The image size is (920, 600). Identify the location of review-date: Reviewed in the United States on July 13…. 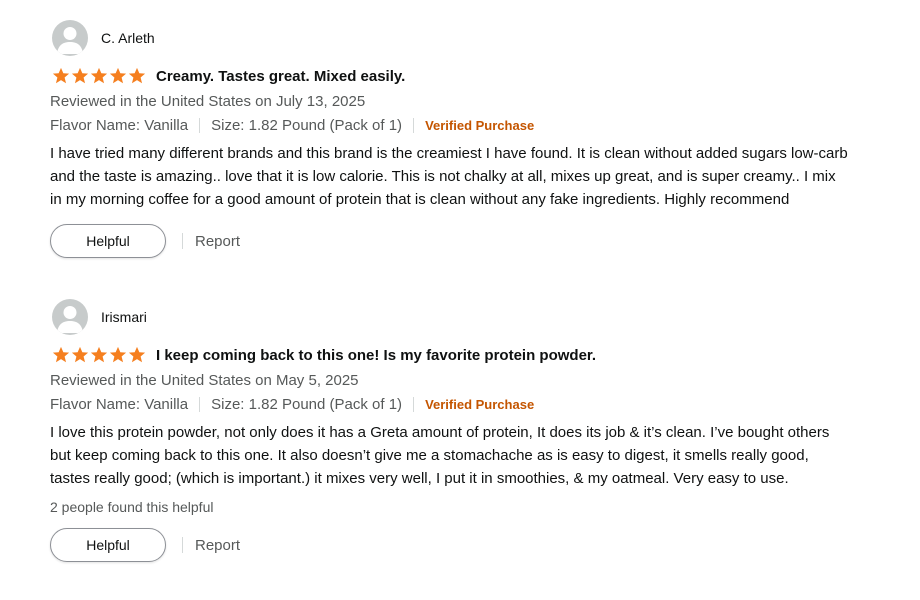
(208, 101).